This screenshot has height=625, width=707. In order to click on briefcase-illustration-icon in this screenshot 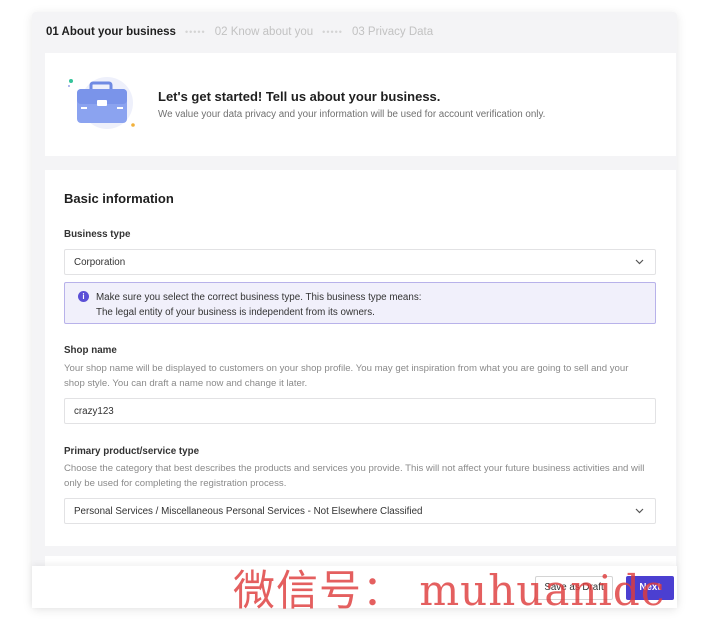, I will do `click(101, 103)`.